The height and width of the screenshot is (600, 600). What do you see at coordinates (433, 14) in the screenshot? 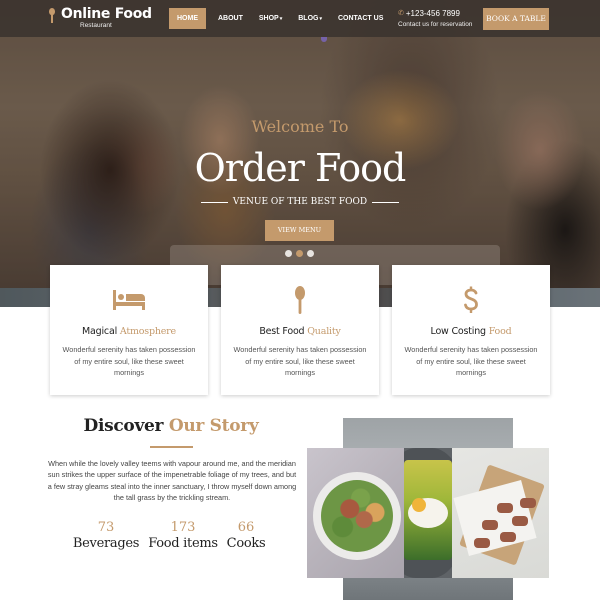
I see `phone-number: +123-456 7899` at bounding box center [433, 14].